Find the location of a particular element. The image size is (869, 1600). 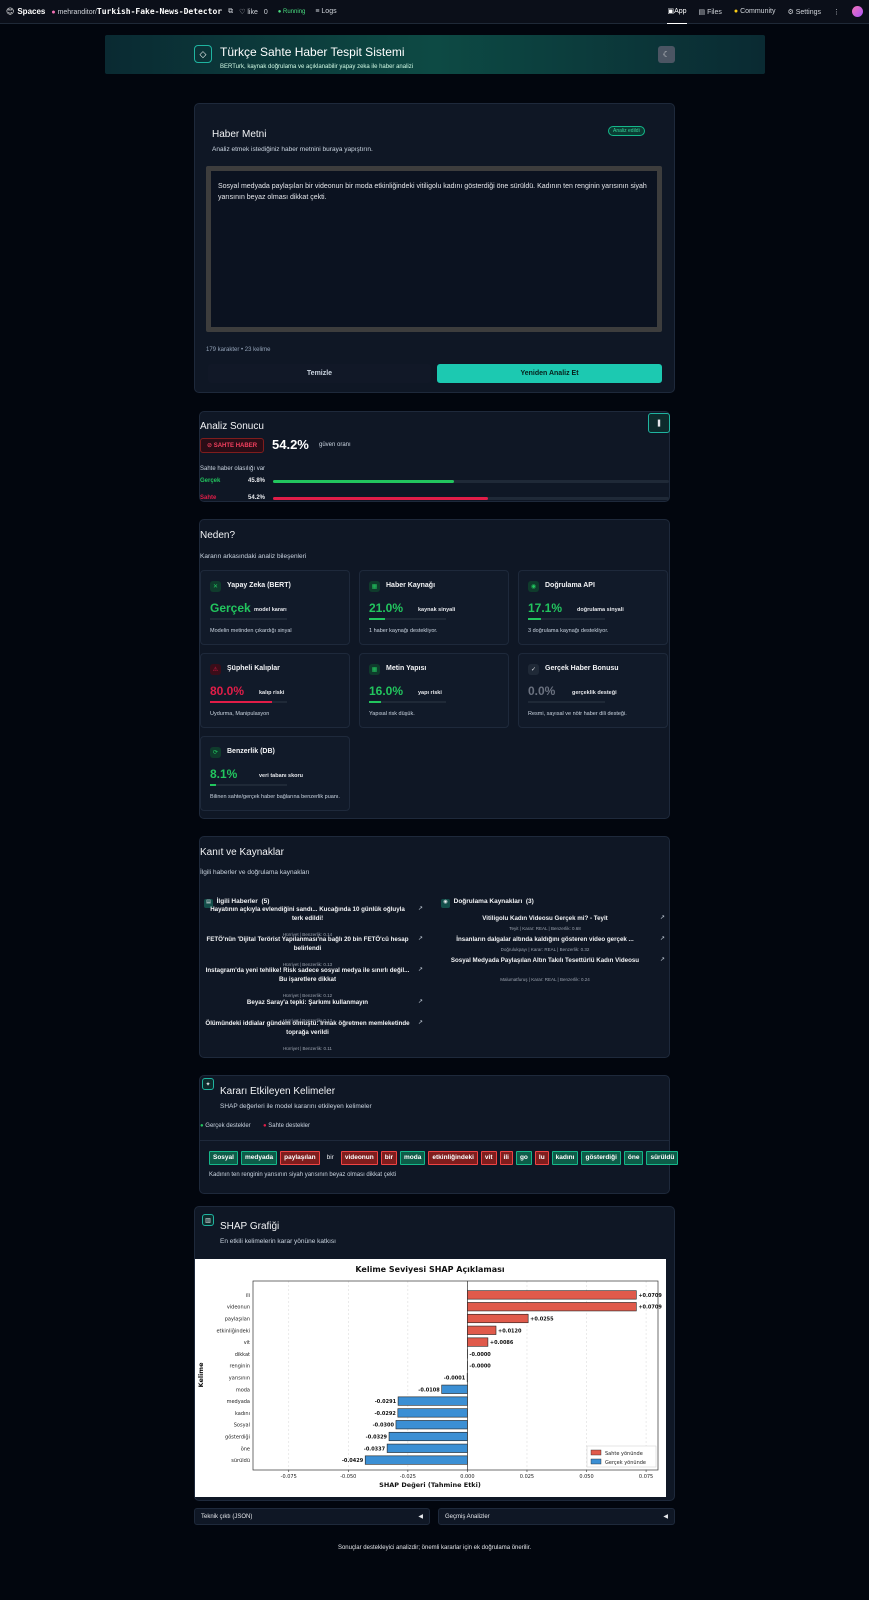

avatar is located at coordinates (857, 11).